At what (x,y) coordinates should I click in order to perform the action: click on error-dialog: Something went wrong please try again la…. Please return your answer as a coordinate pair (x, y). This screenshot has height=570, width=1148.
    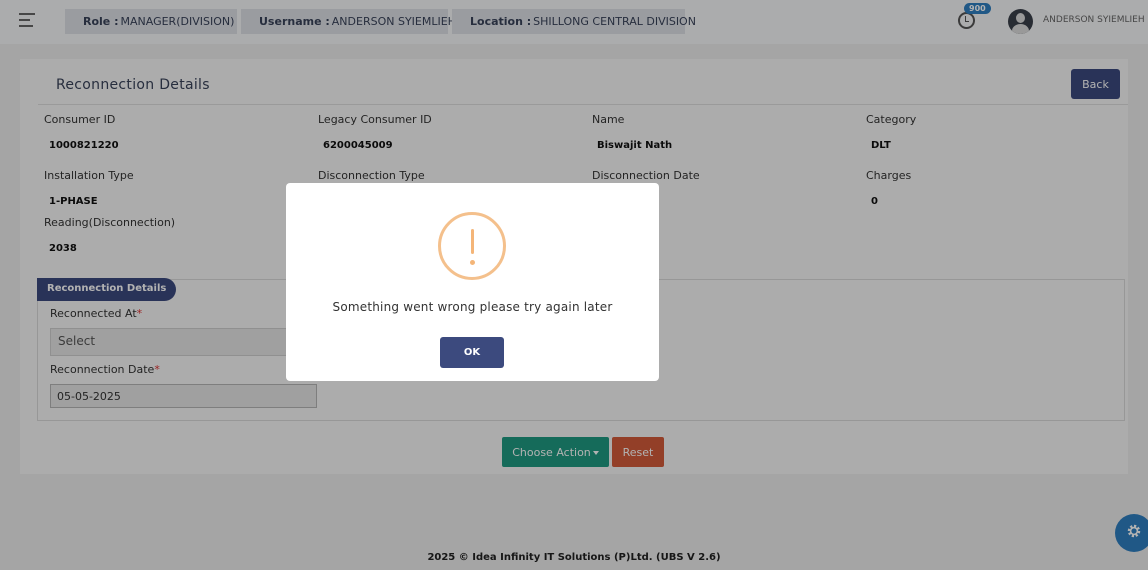
    Looking at the image, I should click on (472, 282).